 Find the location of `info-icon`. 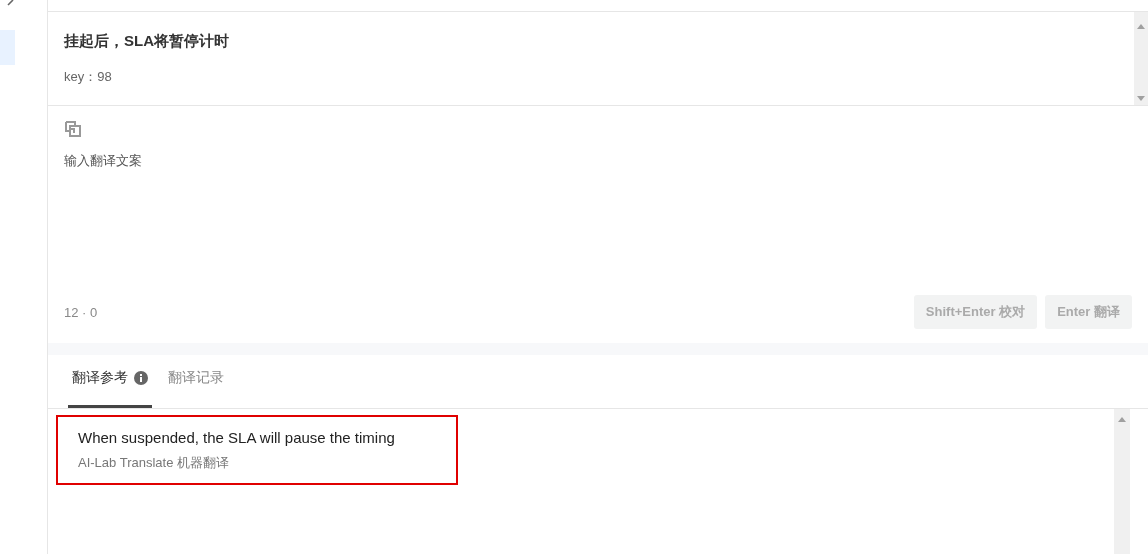

info-icon is located at coordinates (141, 378).